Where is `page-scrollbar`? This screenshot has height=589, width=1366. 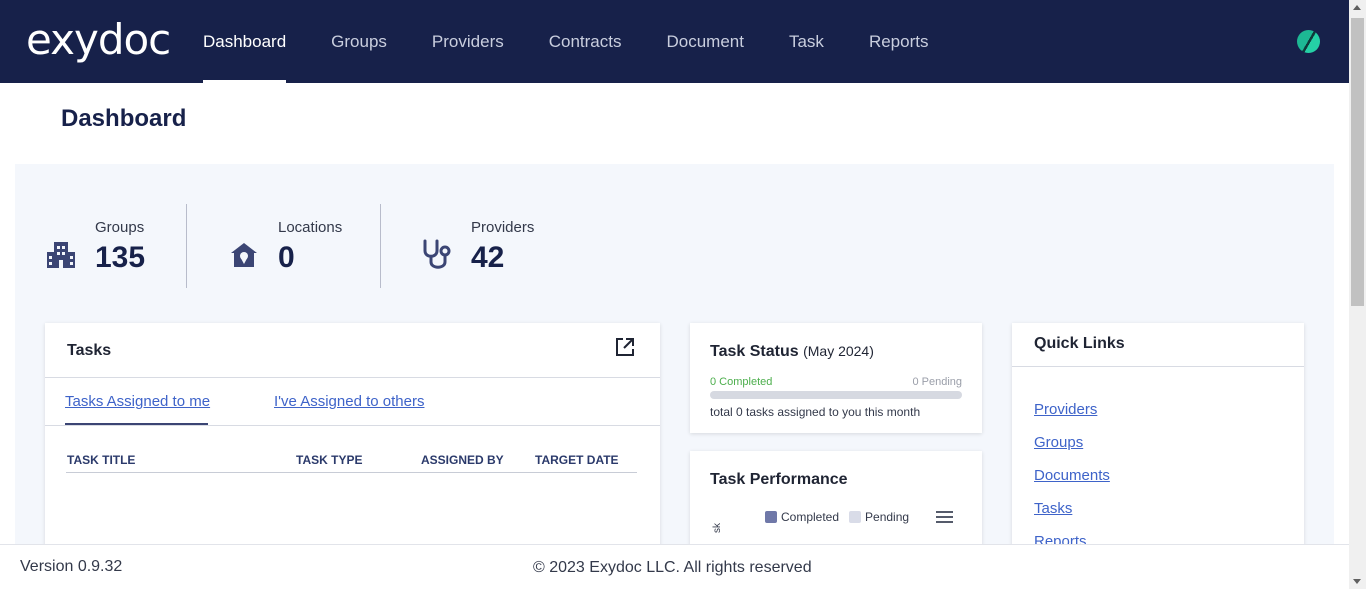
page-scrollbar is located at coordinates (1357, 294).